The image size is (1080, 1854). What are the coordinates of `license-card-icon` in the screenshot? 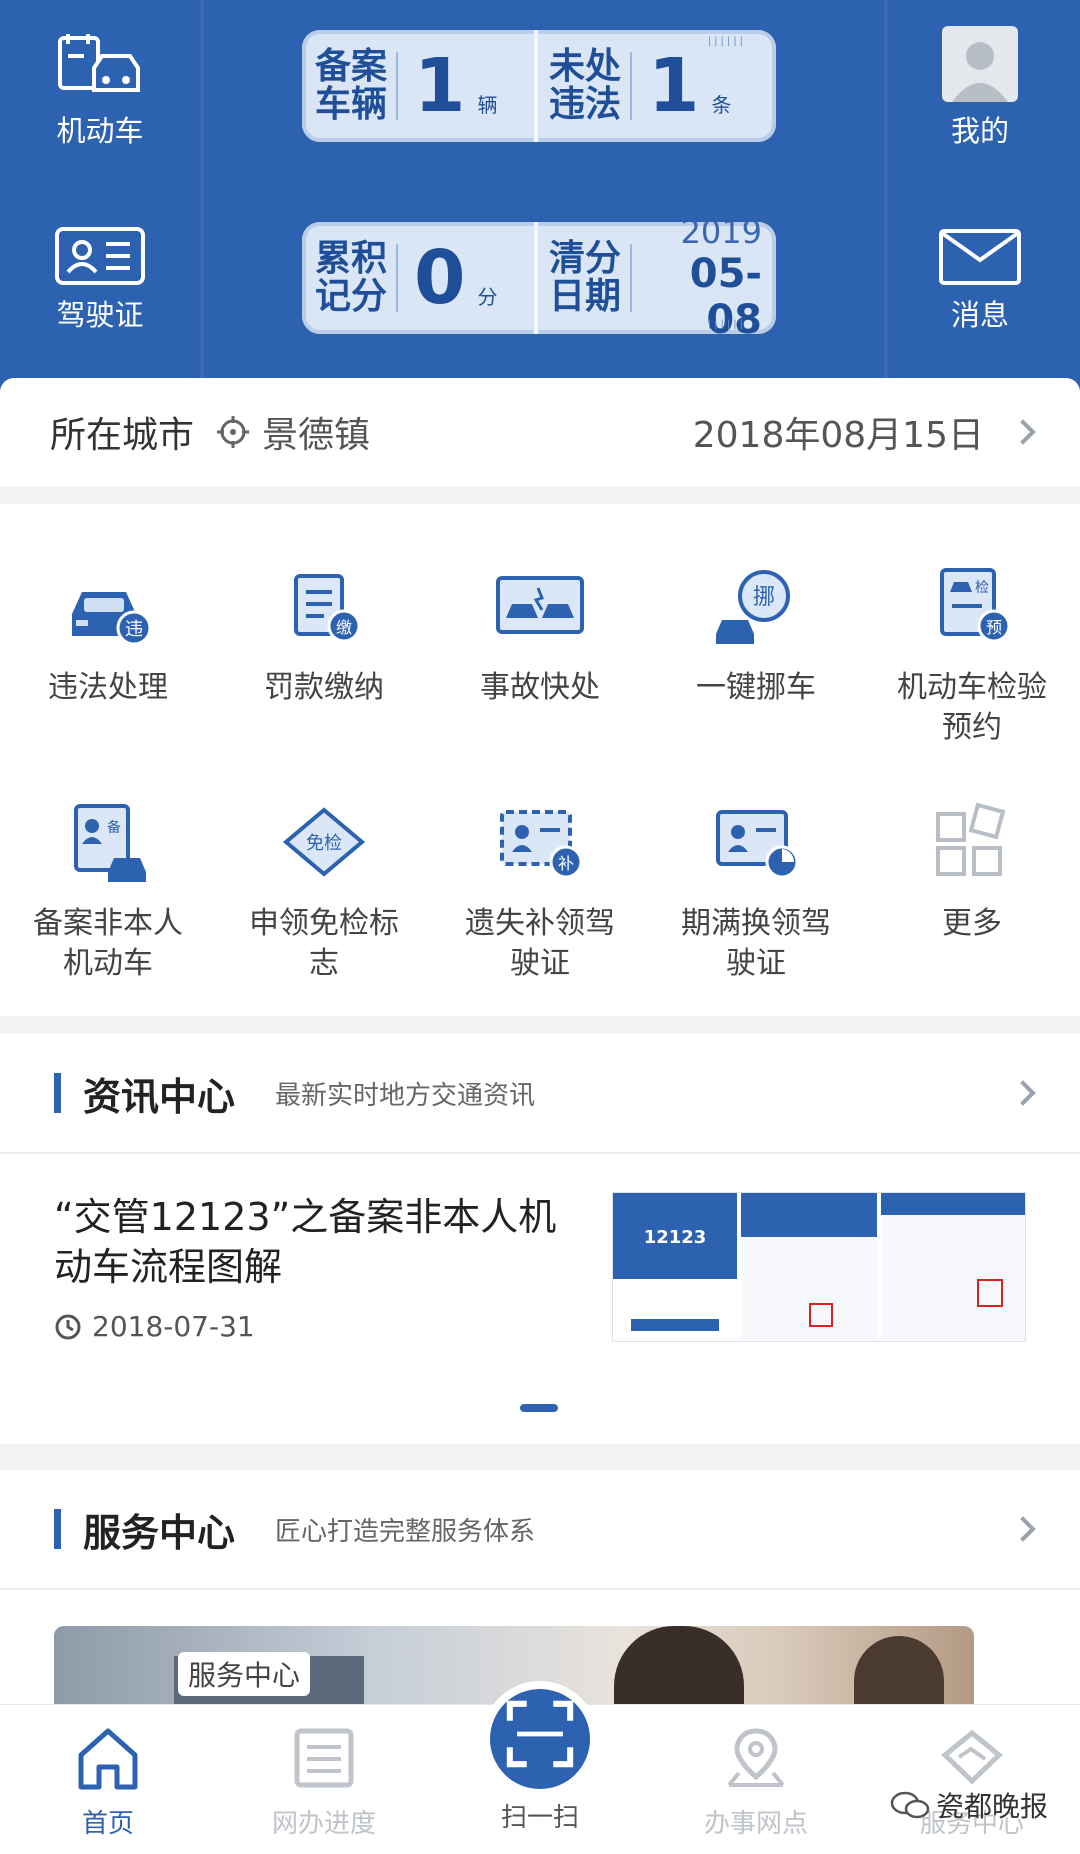 It's located at (100, 256).